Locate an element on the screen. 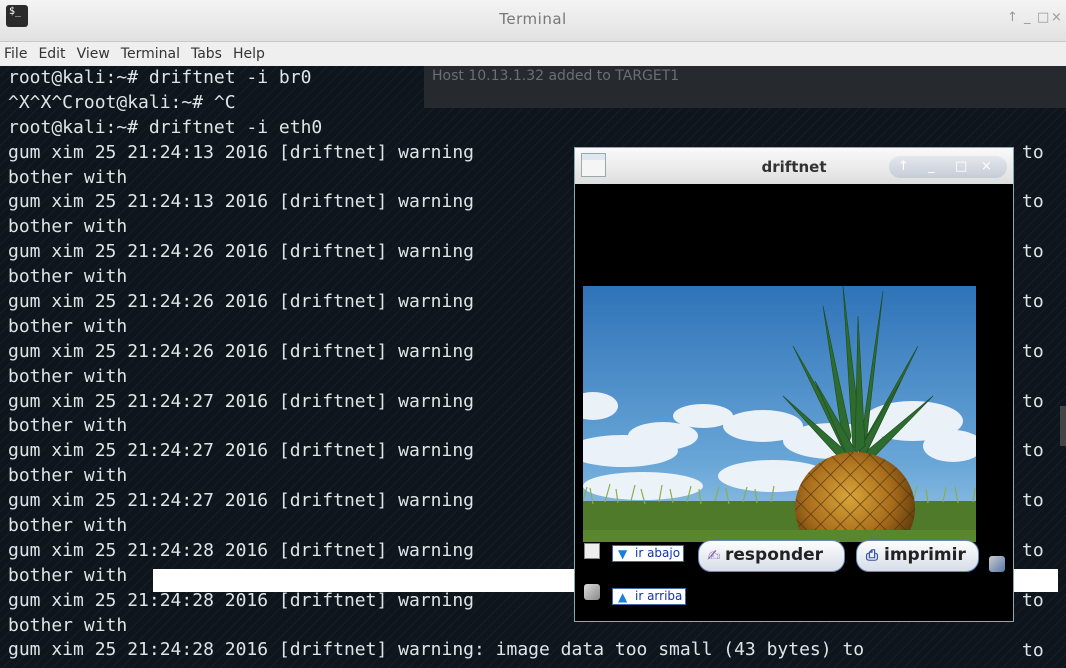 This screenshot has height=668, width=1066. window-title: Terminal is located at coordinates (533, 19).